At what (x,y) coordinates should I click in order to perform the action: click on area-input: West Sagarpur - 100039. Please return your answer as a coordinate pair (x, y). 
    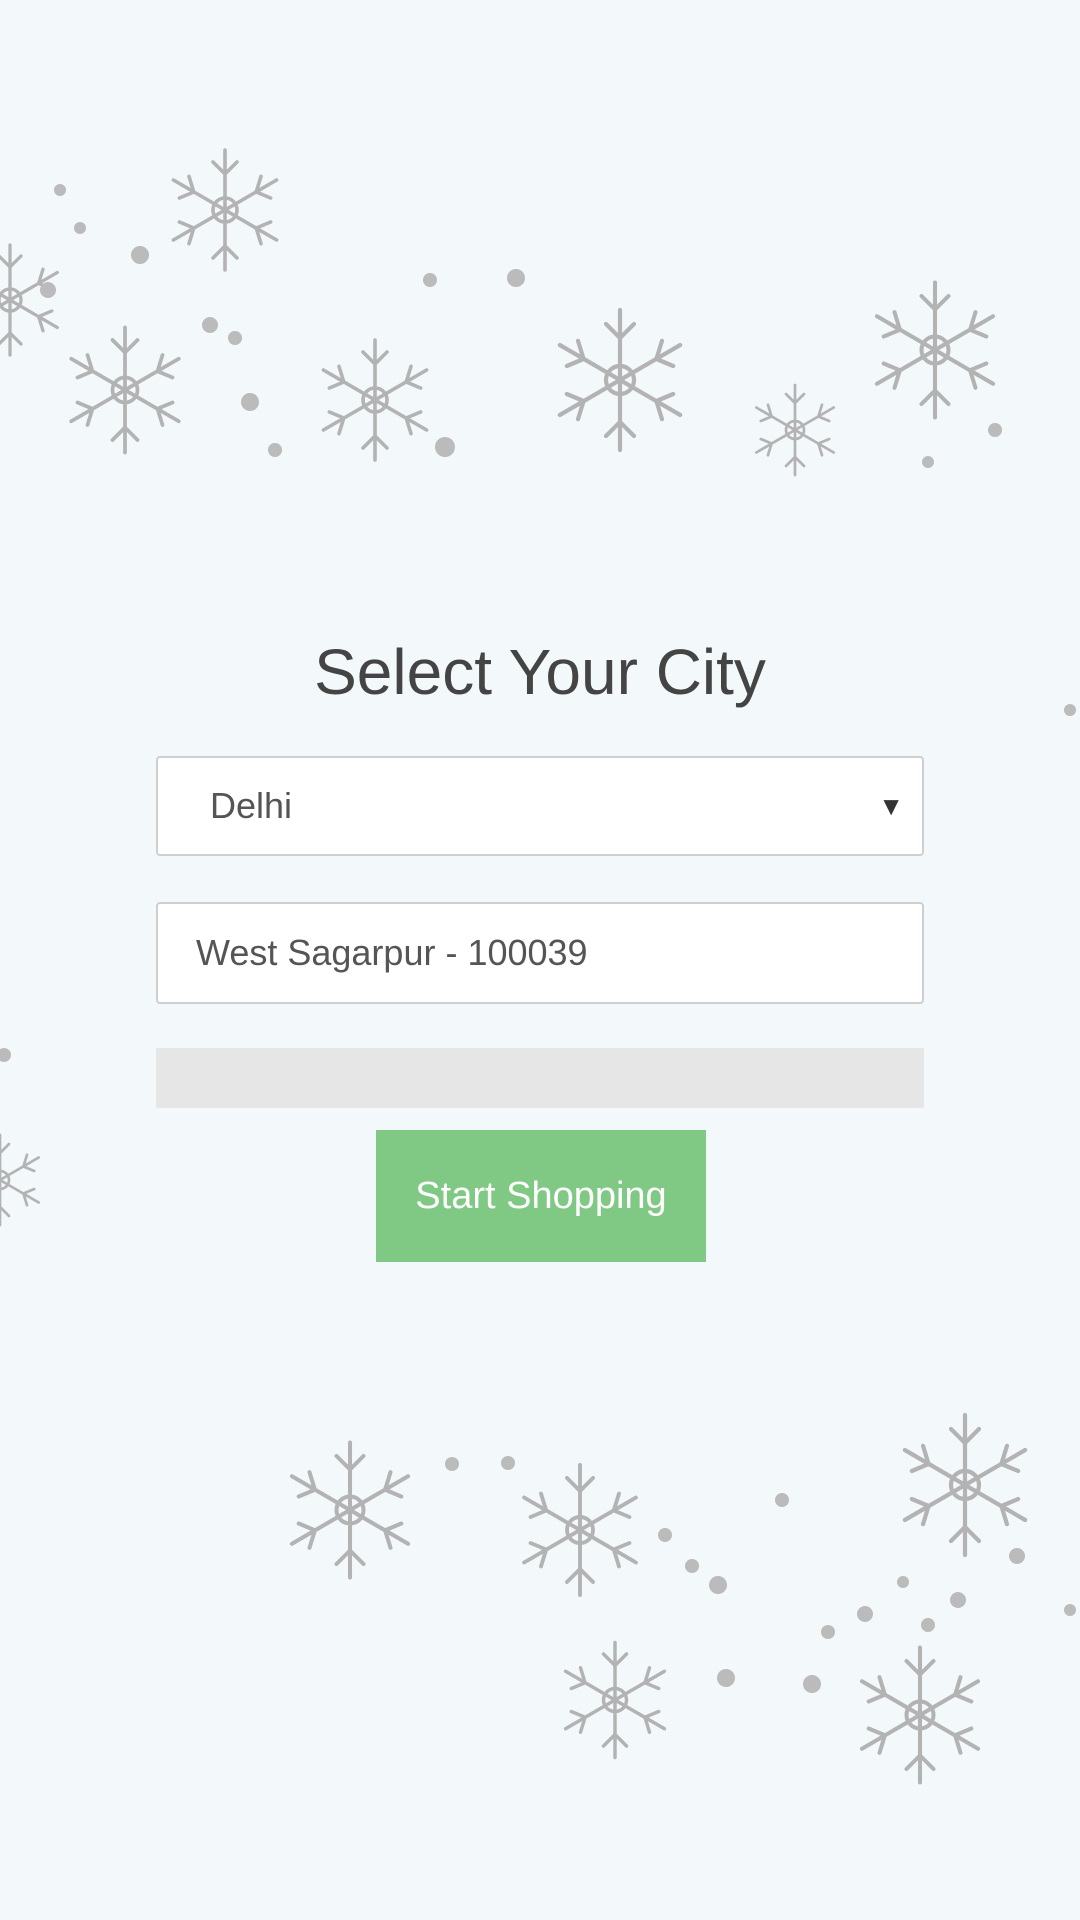
    Looking at the image, I should click on (540, 953).